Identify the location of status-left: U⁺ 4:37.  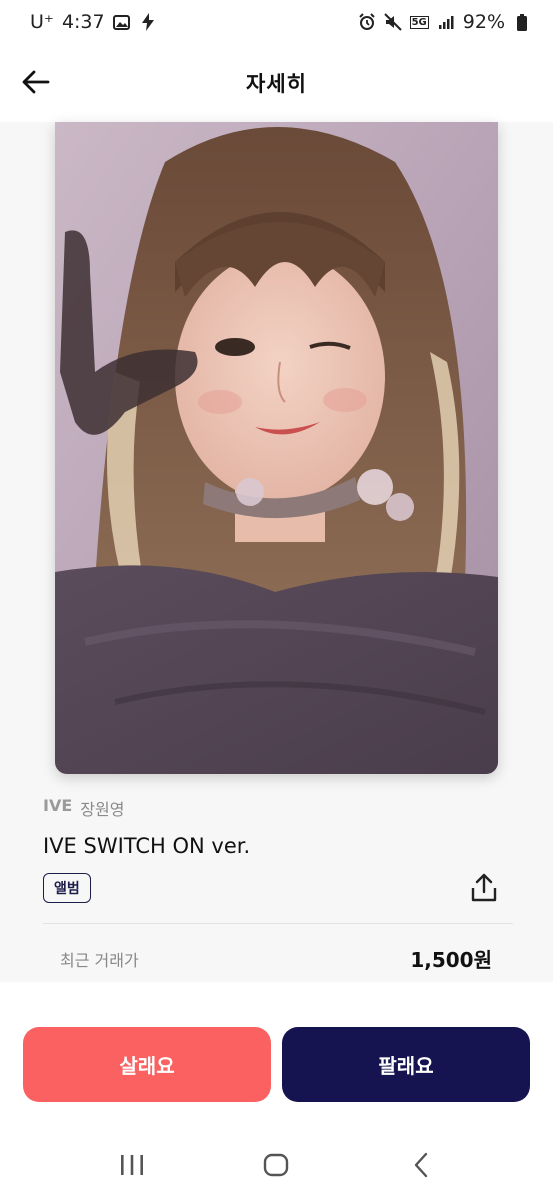
(93, 22).